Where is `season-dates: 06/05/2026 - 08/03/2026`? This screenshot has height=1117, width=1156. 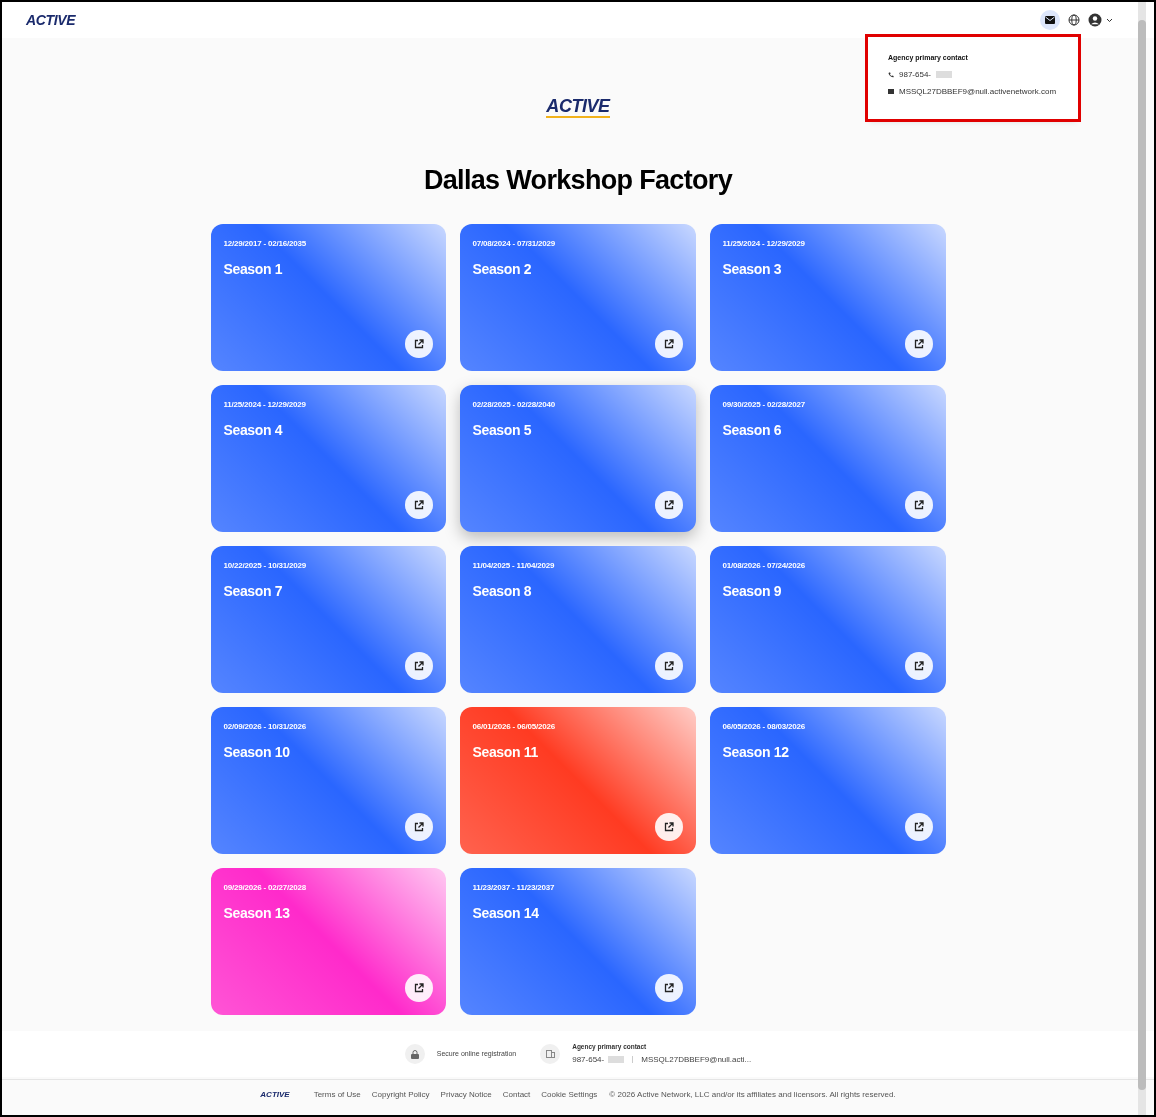
season-dates: 06/05/2026 - 08/03/2026 is located at coordinates (764, 727).